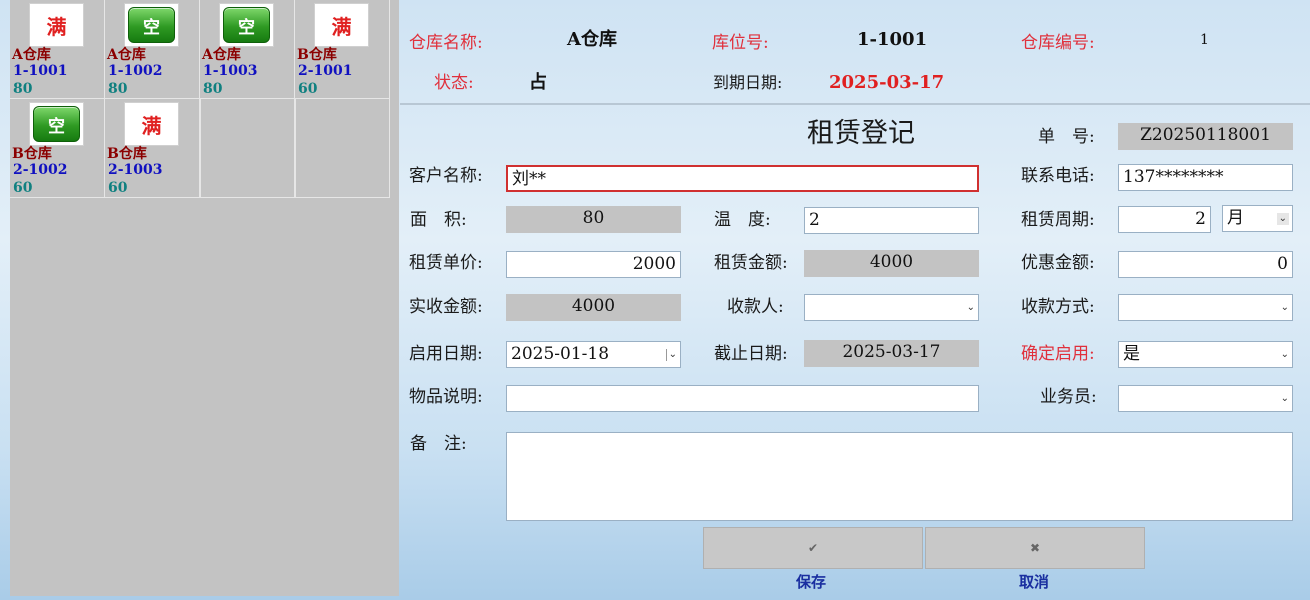  What do you see at coordinates (742, 178) in the screenshot?
I see `customer-input: 刘**` at bounding box center [742, 178].